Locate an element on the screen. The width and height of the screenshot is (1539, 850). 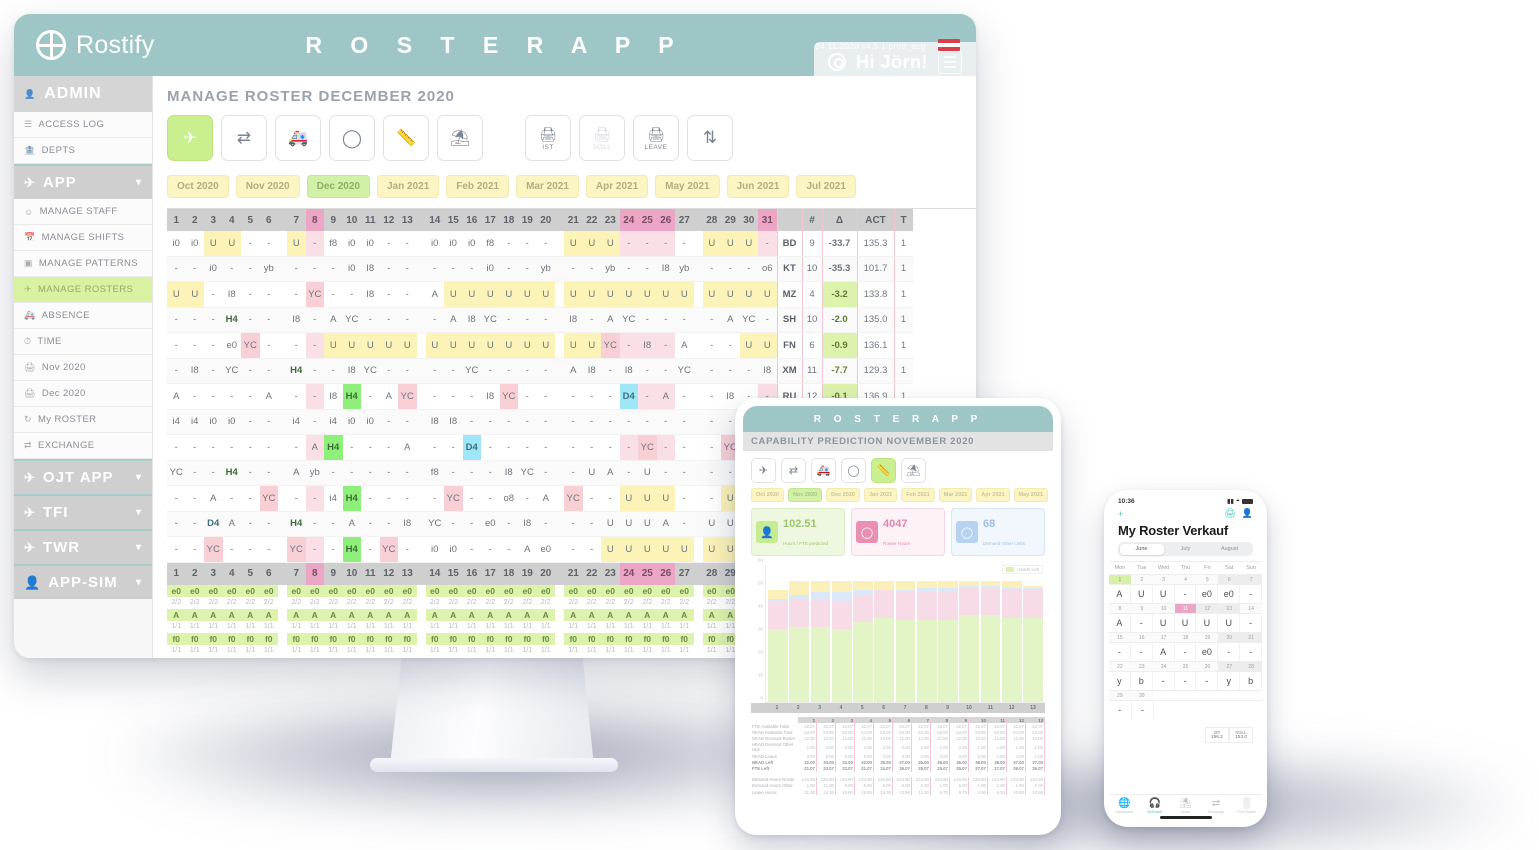
day-header: 1 is located at coordinates (176, 573).